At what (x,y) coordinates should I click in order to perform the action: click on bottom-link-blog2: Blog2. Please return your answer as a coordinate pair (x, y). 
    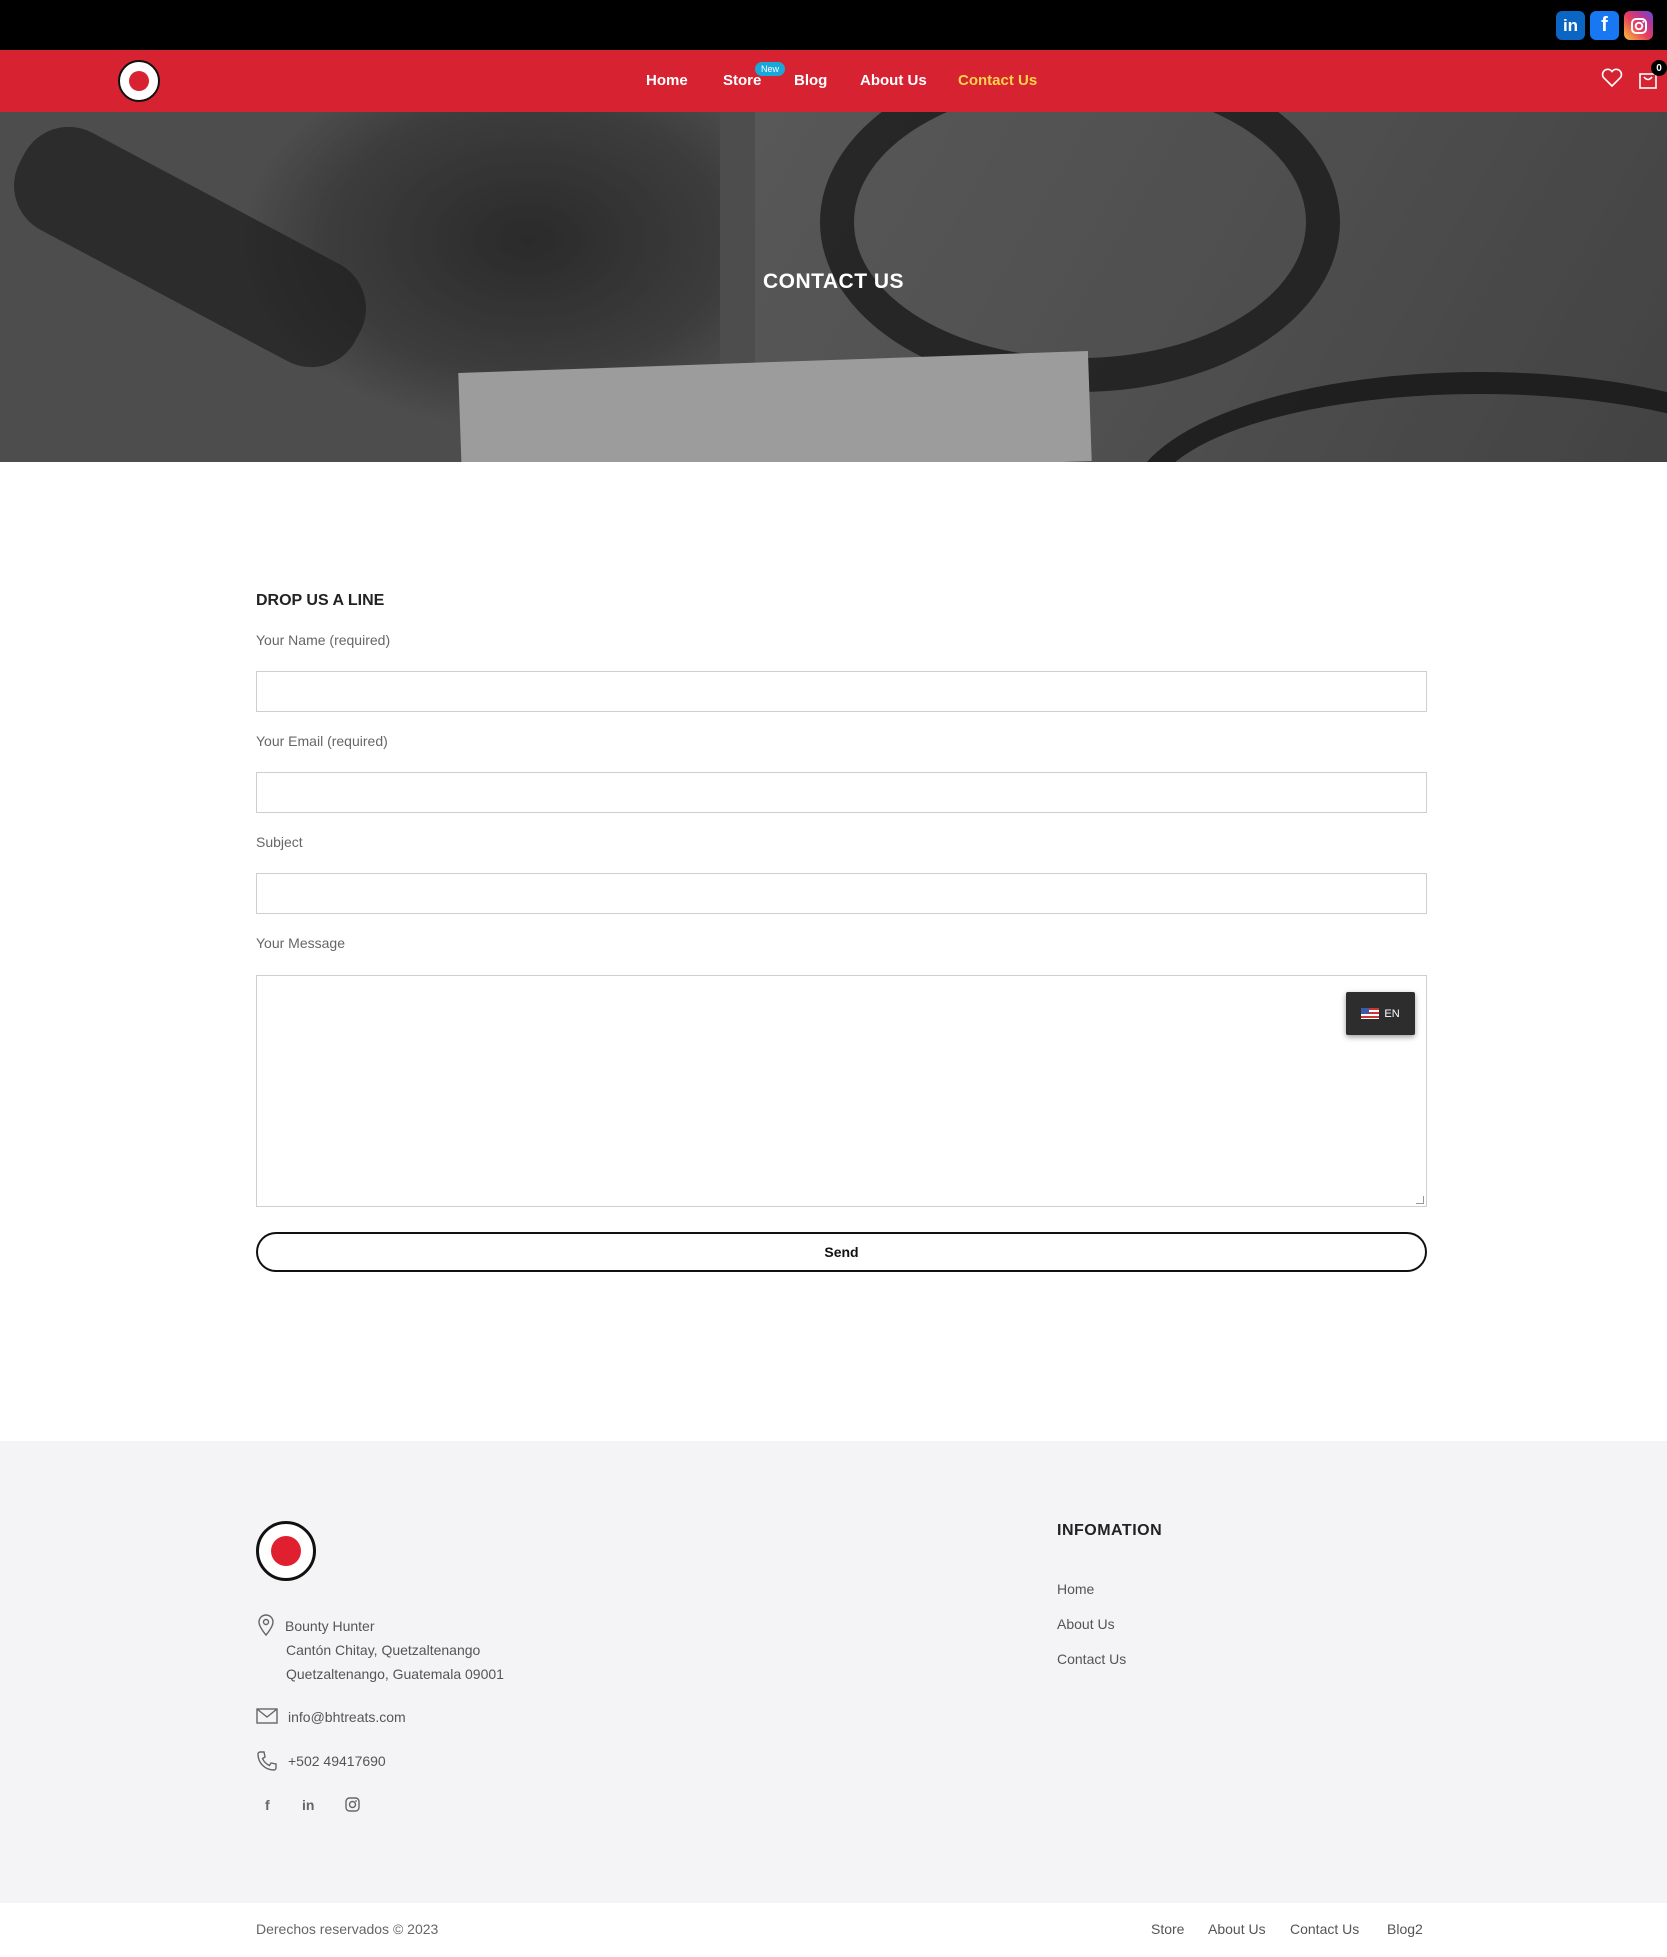
    Looking at the image, I should click on (1405, 1929).